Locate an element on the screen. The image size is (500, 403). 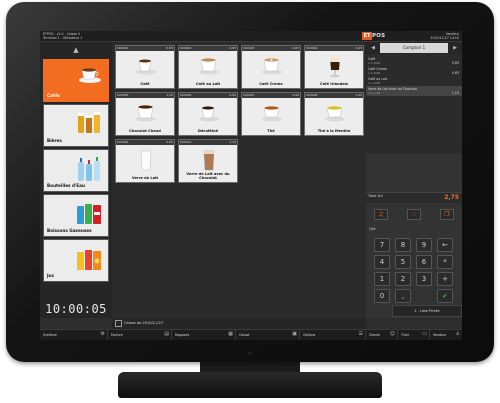
key-7: 7 is located at coordinates (382, 245).